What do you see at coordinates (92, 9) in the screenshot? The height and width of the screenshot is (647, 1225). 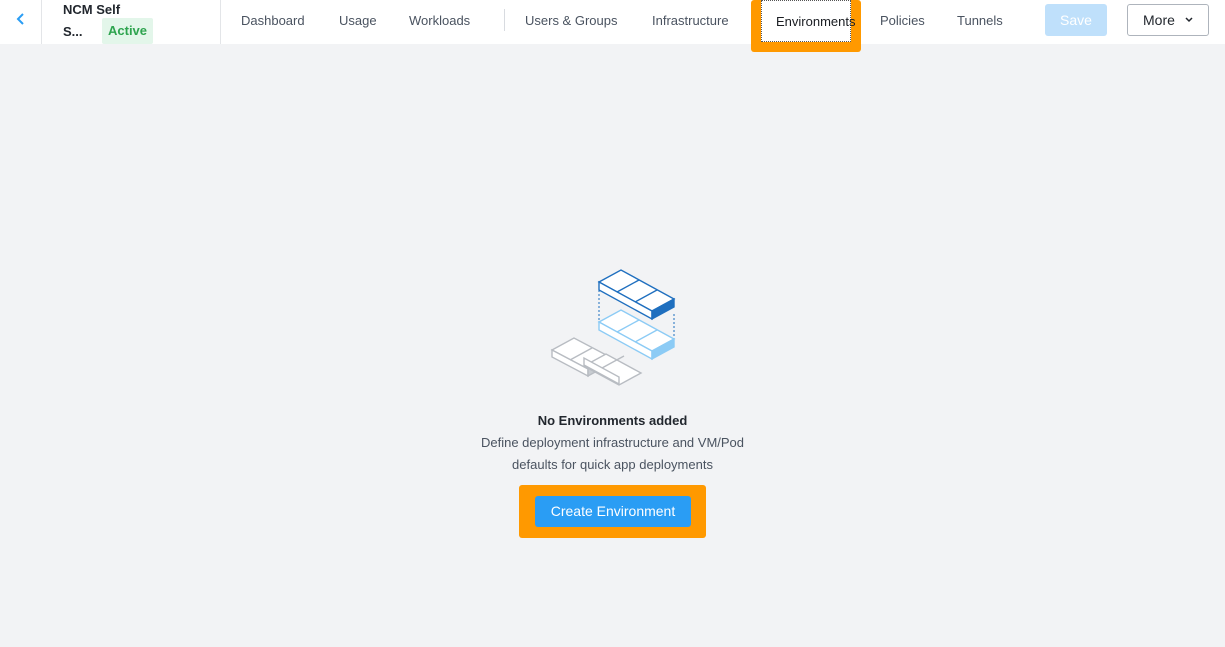 I see `project-name: NCM Self` at bounding box center [92, 9].